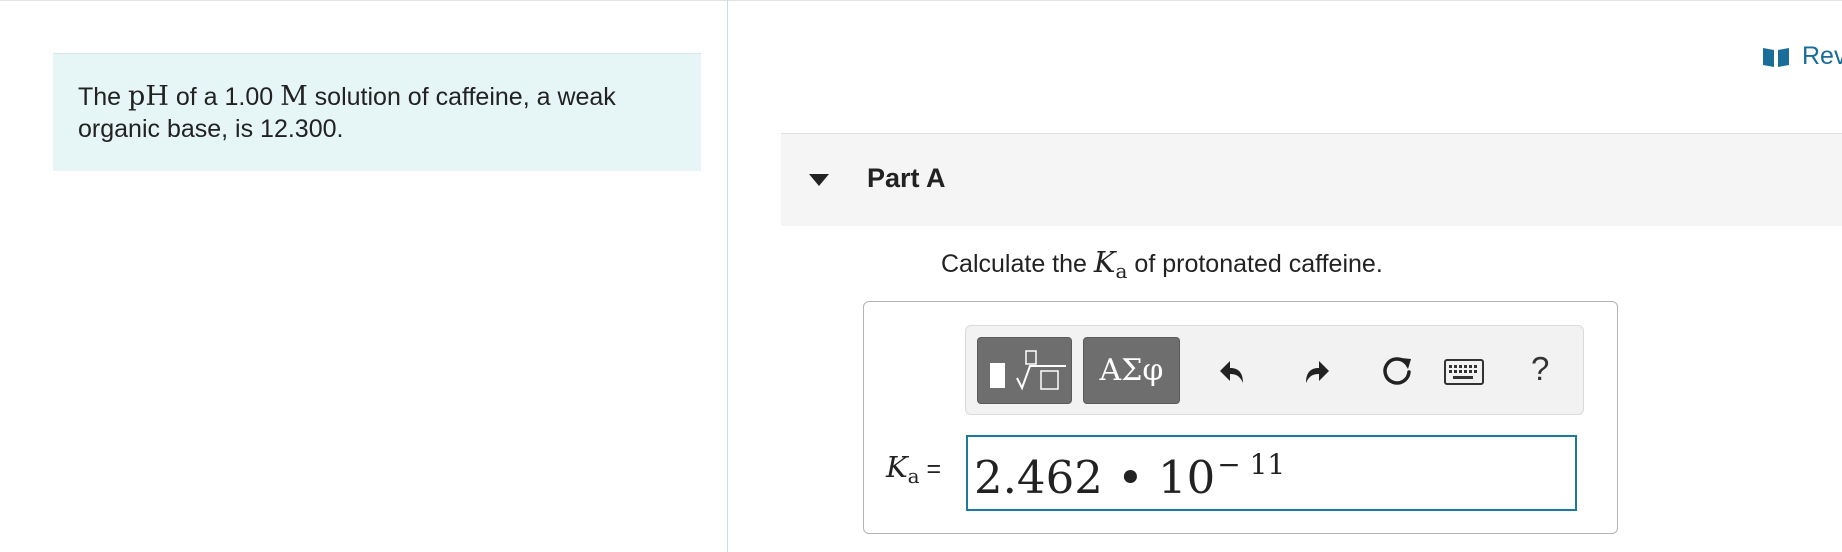 The image size is (1842, 552). I want to click on problem-text-part: The, so click(103, 97).